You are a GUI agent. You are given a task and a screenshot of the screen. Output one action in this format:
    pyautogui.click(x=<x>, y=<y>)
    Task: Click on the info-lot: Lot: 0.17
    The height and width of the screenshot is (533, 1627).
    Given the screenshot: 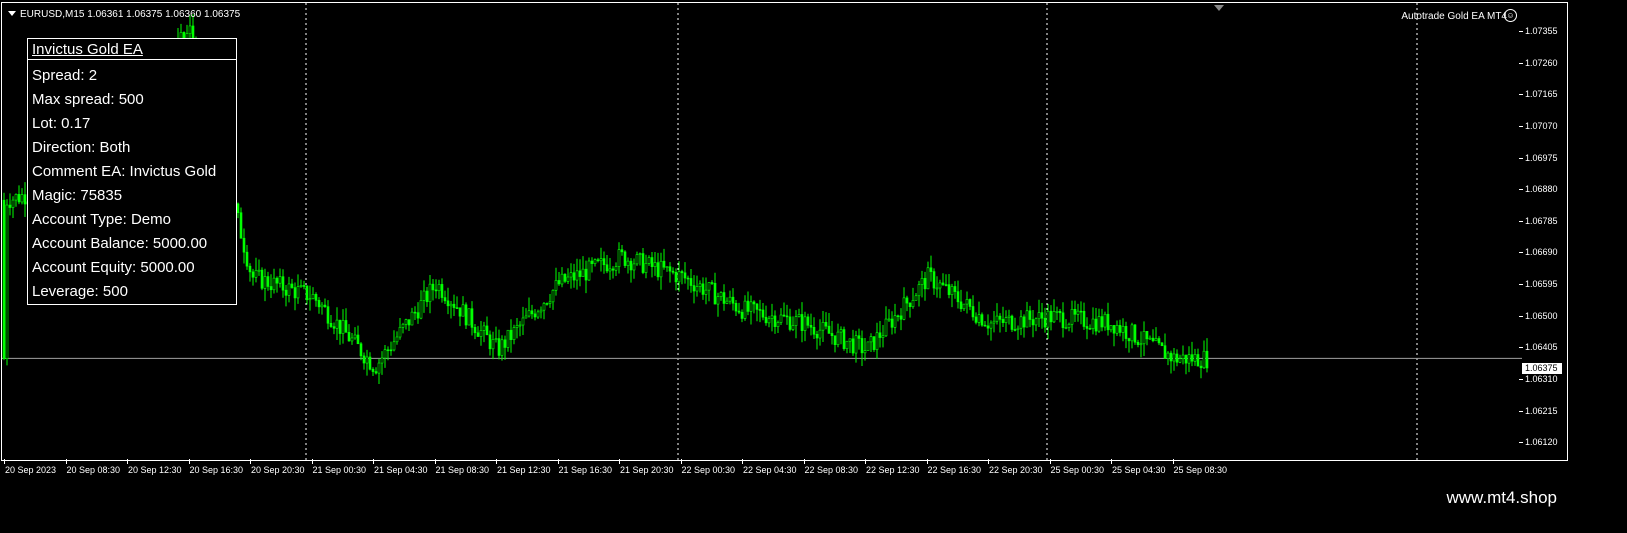 What is the action you would take?
    pyautogui.click(x=61, y=123)
    